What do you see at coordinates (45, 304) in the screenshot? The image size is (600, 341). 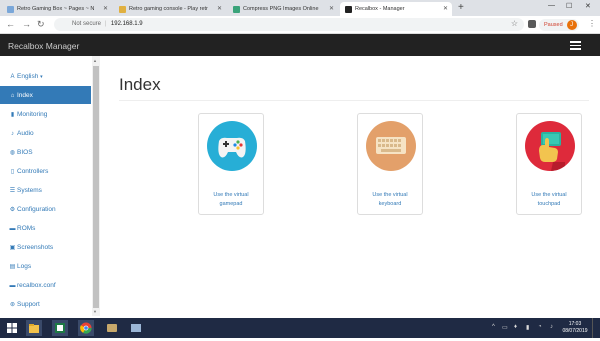 I see `sidebar-item-support: ⊛ Support` at bounding box center [45, 304].